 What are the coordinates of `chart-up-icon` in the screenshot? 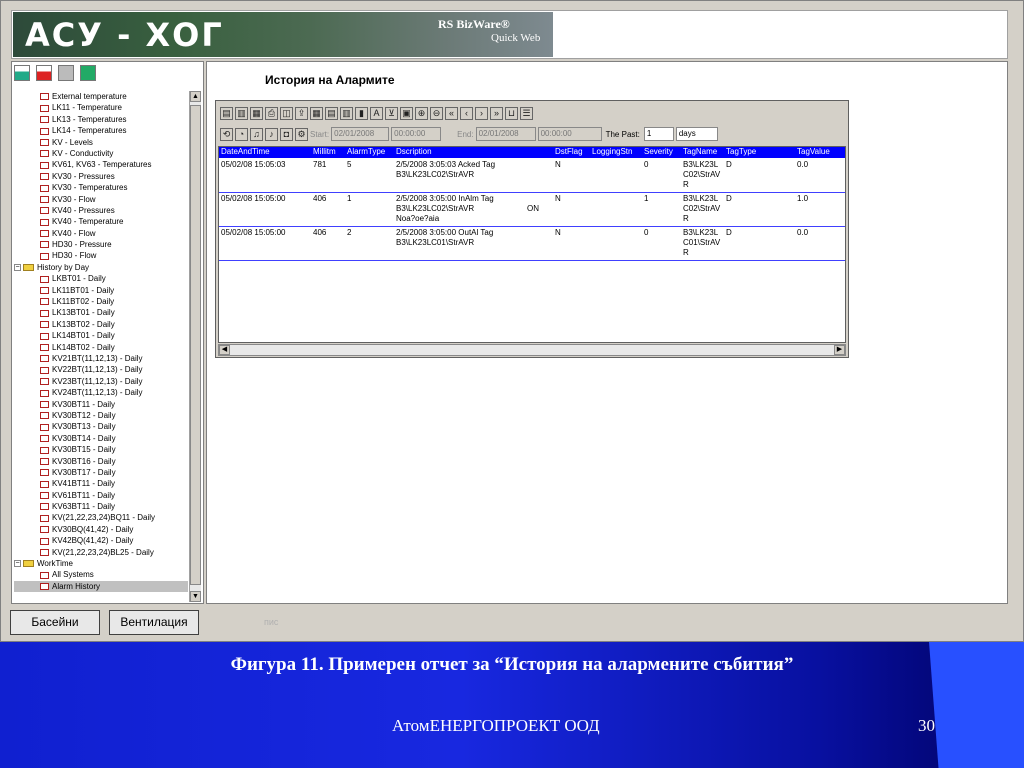 It's located at (22, 73).